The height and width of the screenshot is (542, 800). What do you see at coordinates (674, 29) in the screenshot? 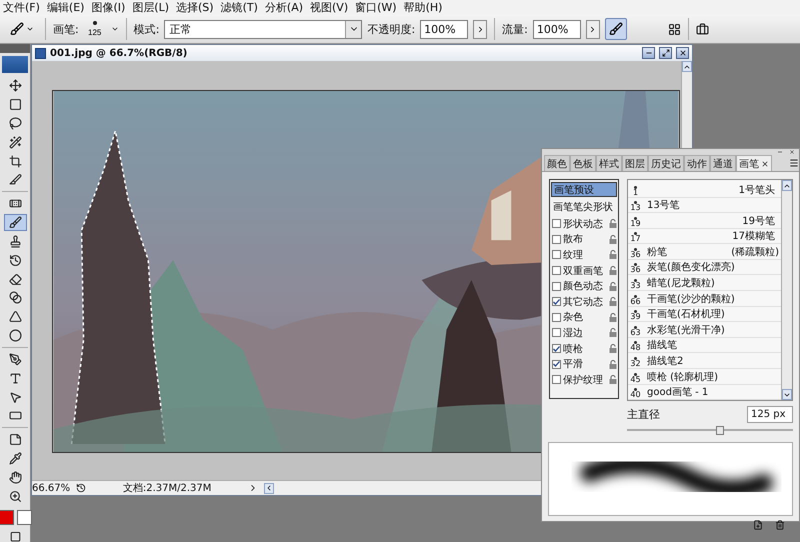
I see `palette-icon` at bounding box center [674, 29].